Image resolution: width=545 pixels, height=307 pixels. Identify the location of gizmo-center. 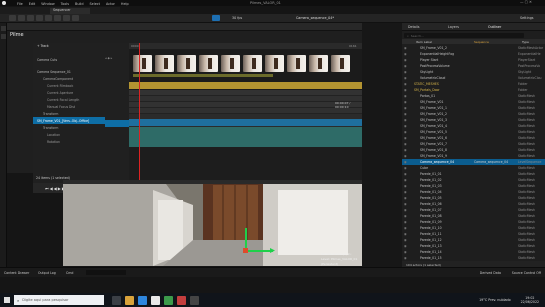
(245, 250).